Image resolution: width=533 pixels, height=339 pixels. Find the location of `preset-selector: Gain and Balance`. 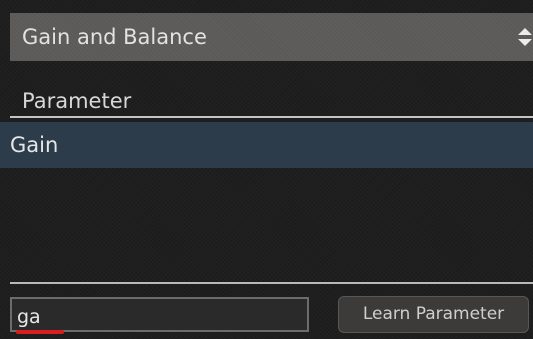

preset-selector: Gain and Balance is located at coordinates (271, 37).